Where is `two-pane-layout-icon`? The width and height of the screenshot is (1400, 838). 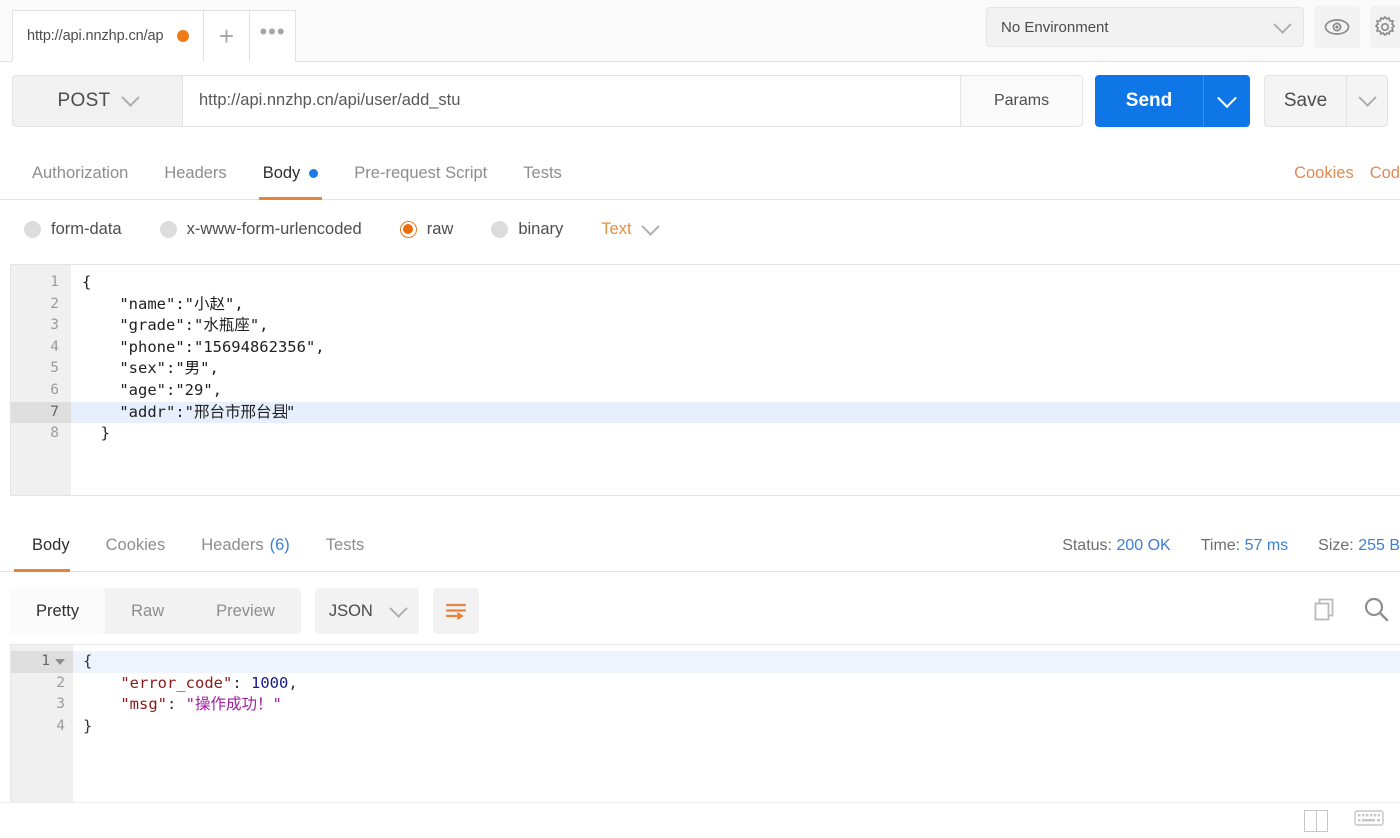 two-pane-layout-icon is located at coordinates (1316, 820).